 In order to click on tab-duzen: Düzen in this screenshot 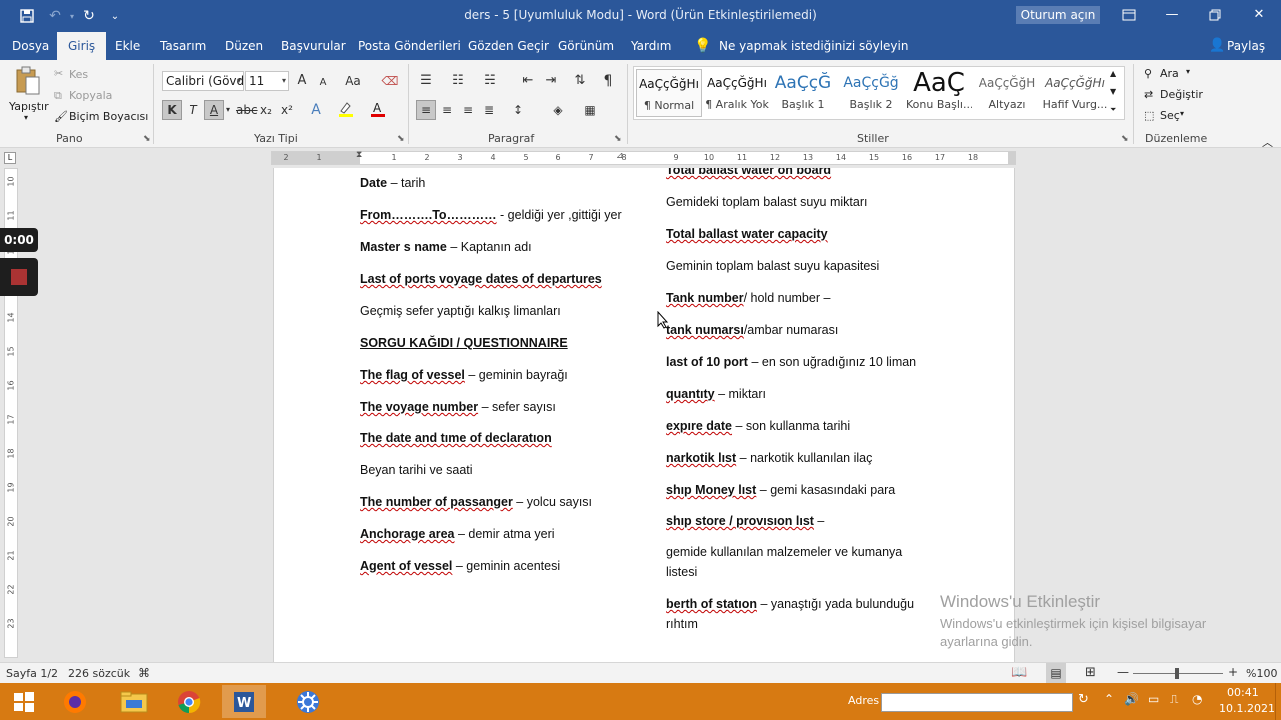, I will do `click(244, 46)`.